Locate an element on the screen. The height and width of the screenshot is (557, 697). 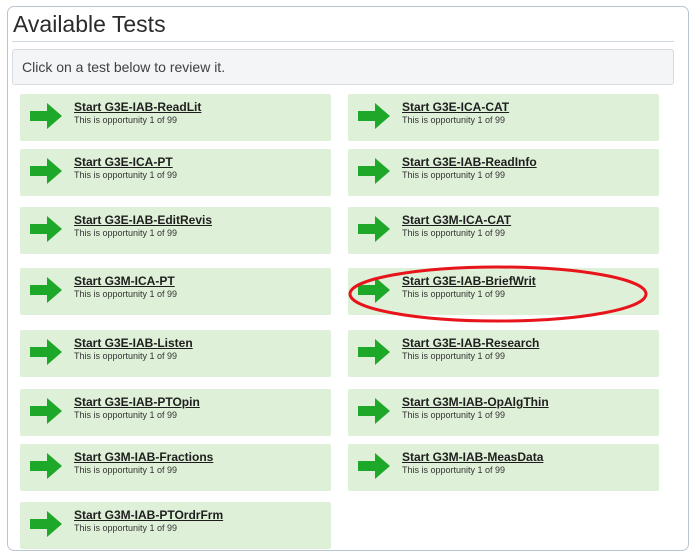
test-start-link: Start G3M-ICA-PT is located at coordinates (124, 281).